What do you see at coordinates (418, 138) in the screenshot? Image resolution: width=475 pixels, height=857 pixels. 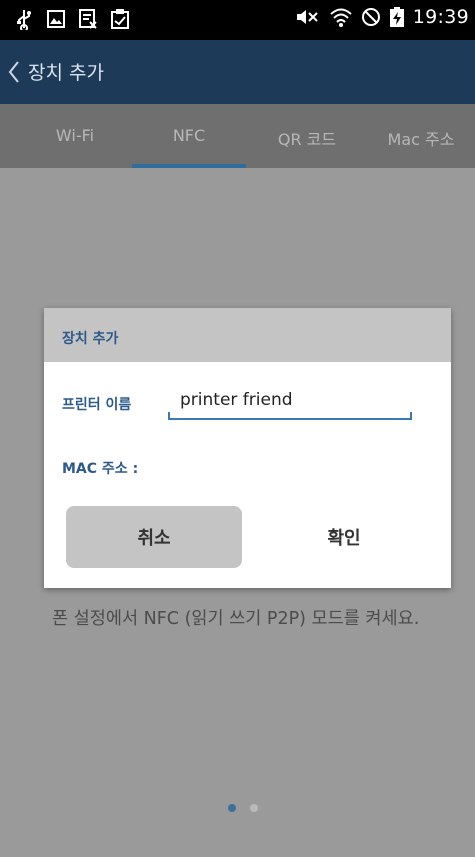 I see `tab-mac-address: Mac 주소` at bounding box center [418, 138].